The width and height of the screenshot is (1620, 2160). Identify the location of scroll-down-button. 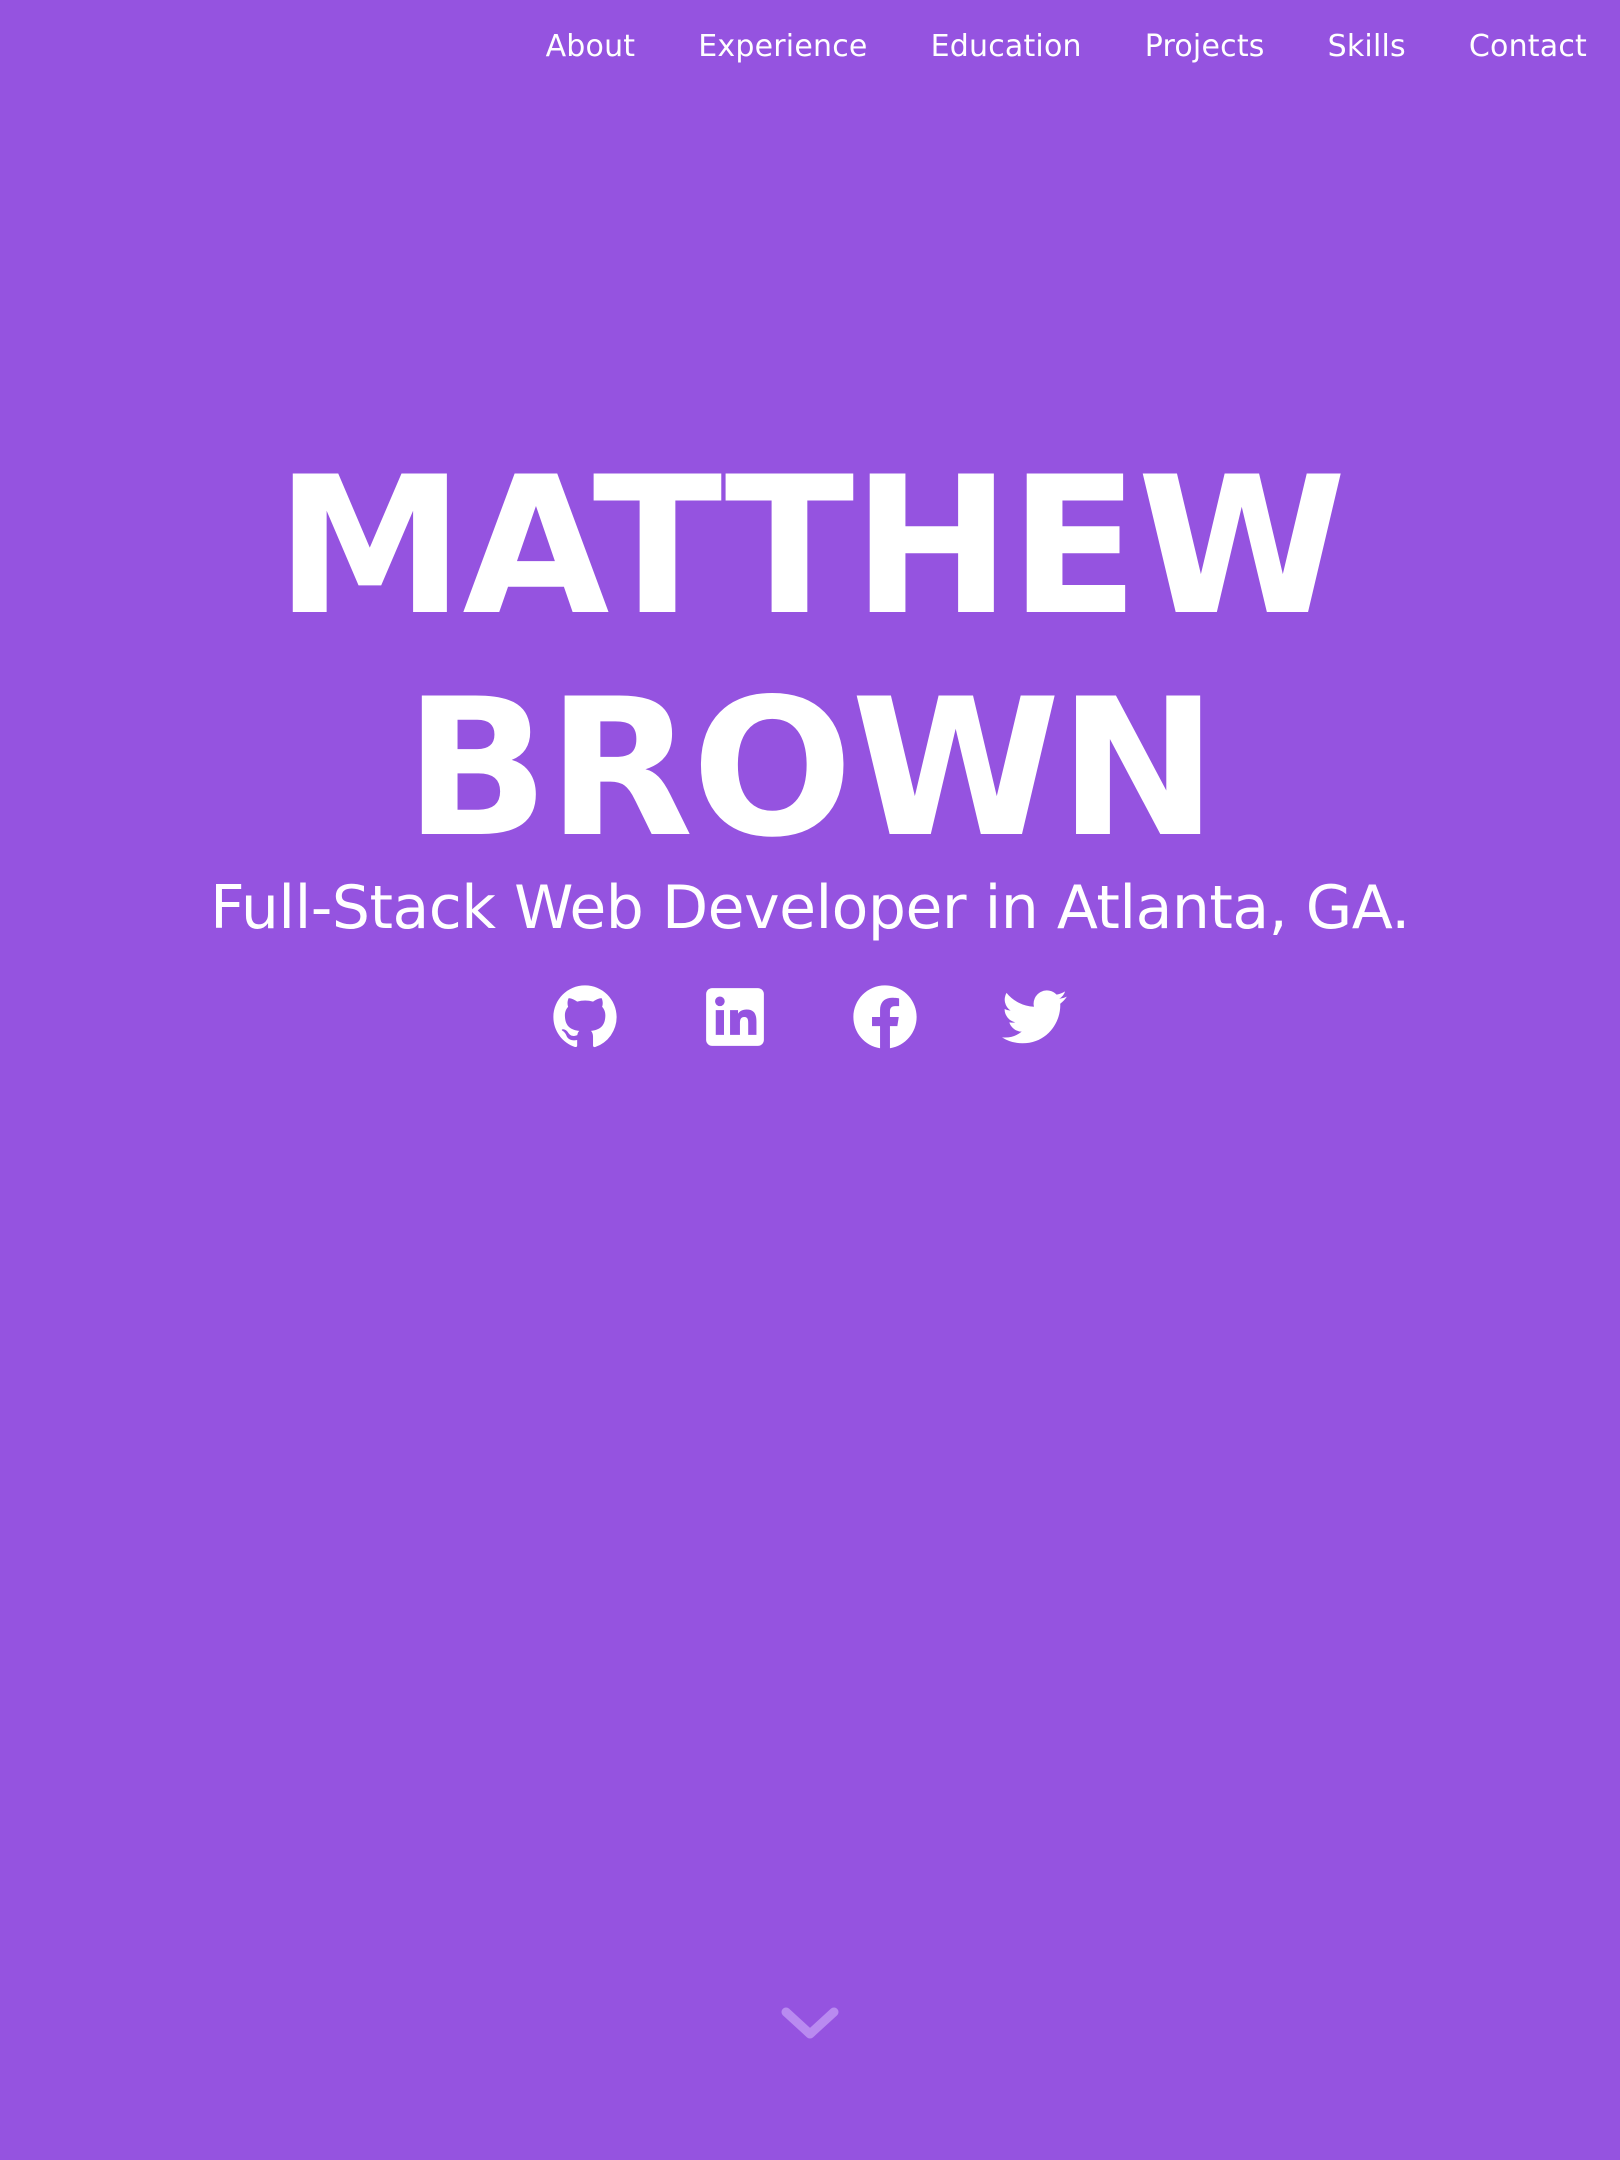
(810, 2025).